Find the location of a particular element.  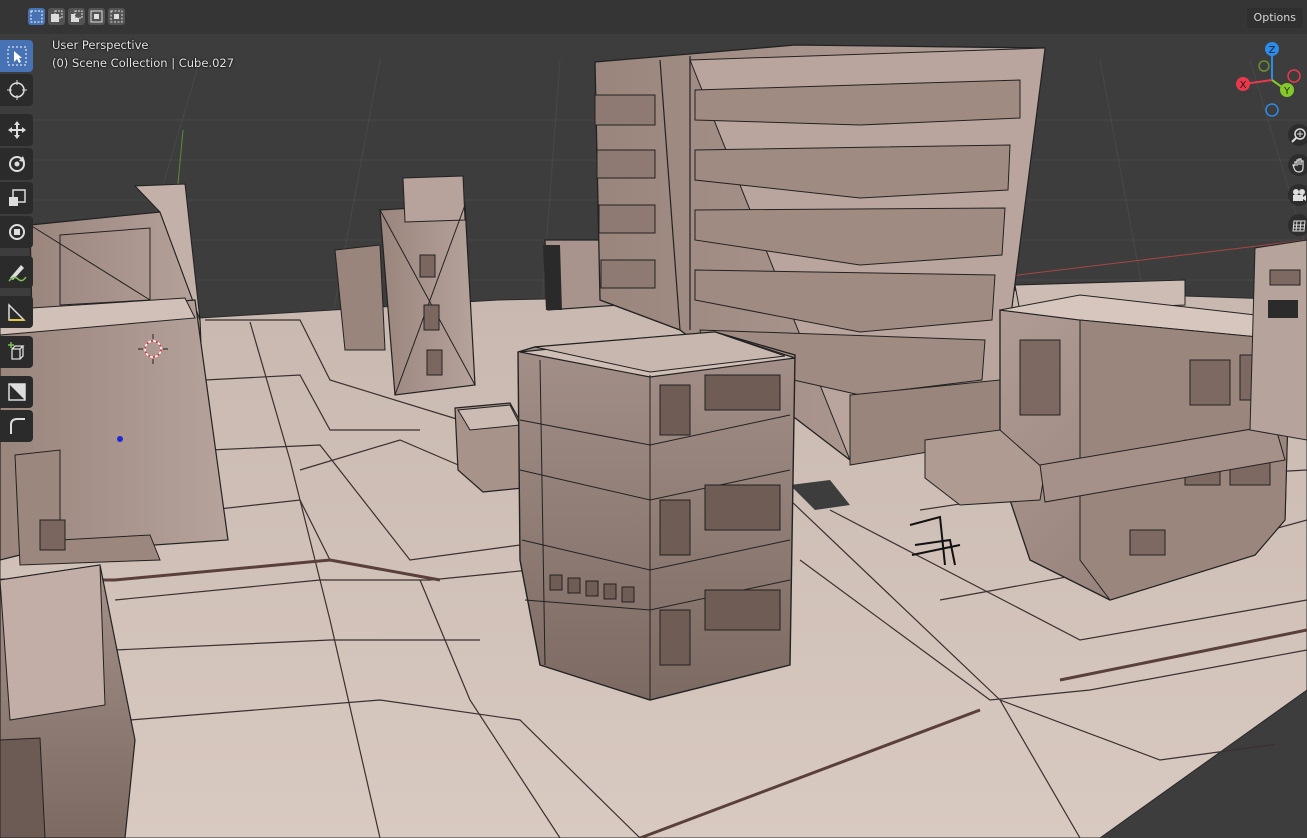

viewport-header: Options is located at coordinates (653, 17).